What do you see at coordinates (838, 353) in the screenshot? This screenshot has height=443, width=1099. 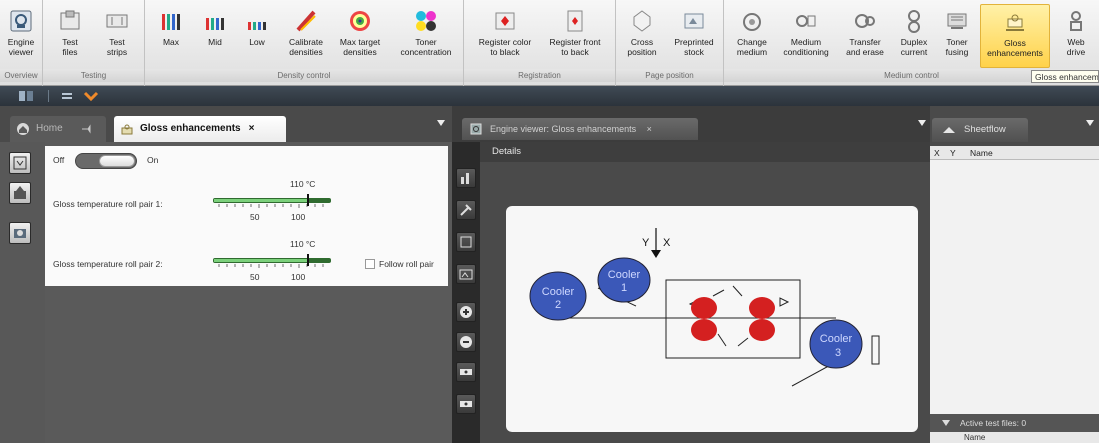 I see `cooler-3-number: 3` at bounding box center [838, 353].